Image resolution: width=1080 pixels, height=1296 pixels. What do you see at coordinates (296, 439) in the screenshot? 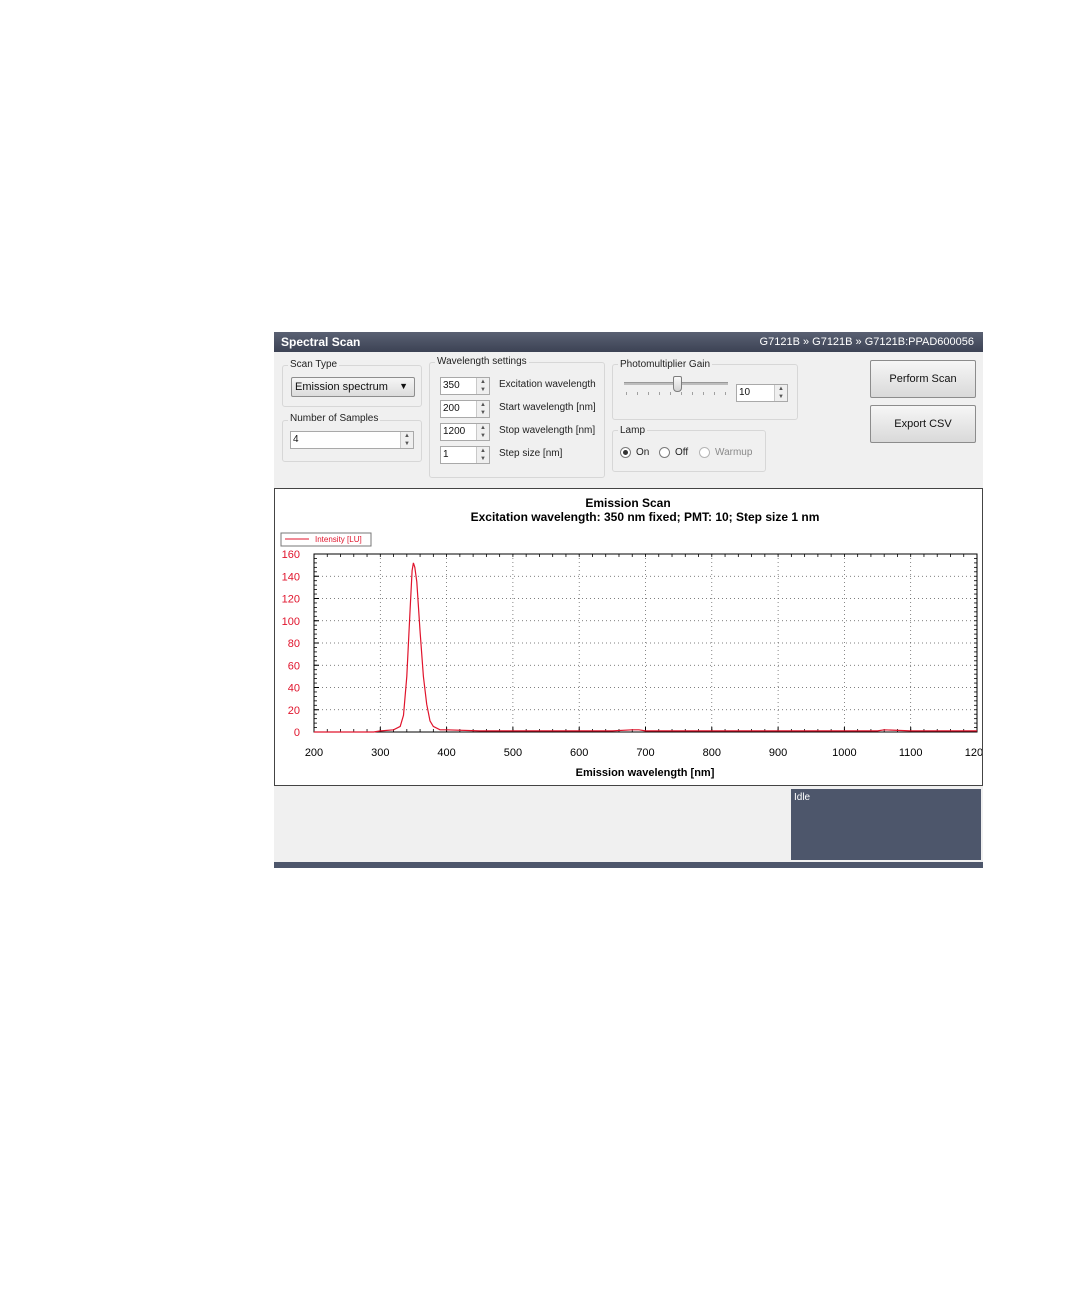
I see `samples-value: 4` at bounding box center [296, 439].